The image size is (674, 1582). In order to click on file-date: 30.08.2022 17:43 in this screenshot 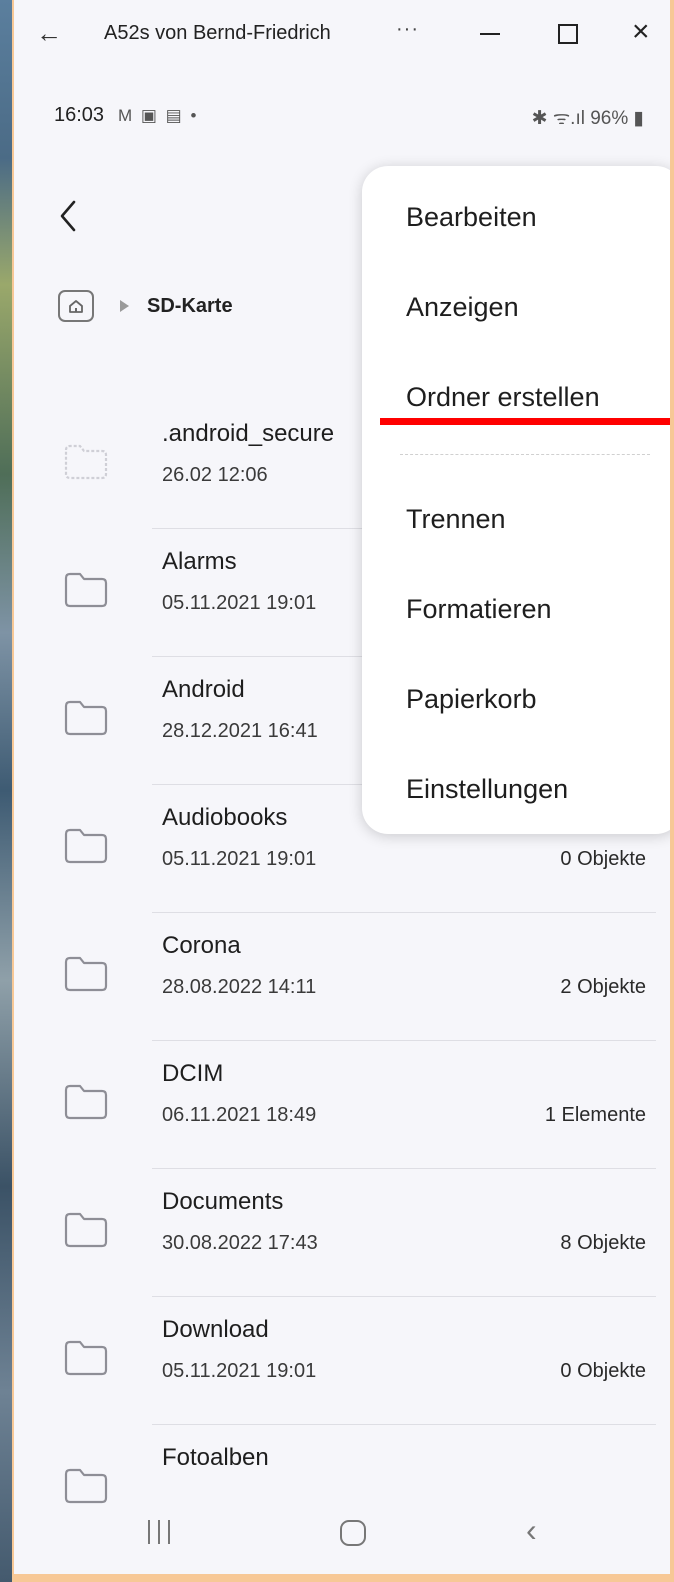, I will do `click(240, 1243)`.